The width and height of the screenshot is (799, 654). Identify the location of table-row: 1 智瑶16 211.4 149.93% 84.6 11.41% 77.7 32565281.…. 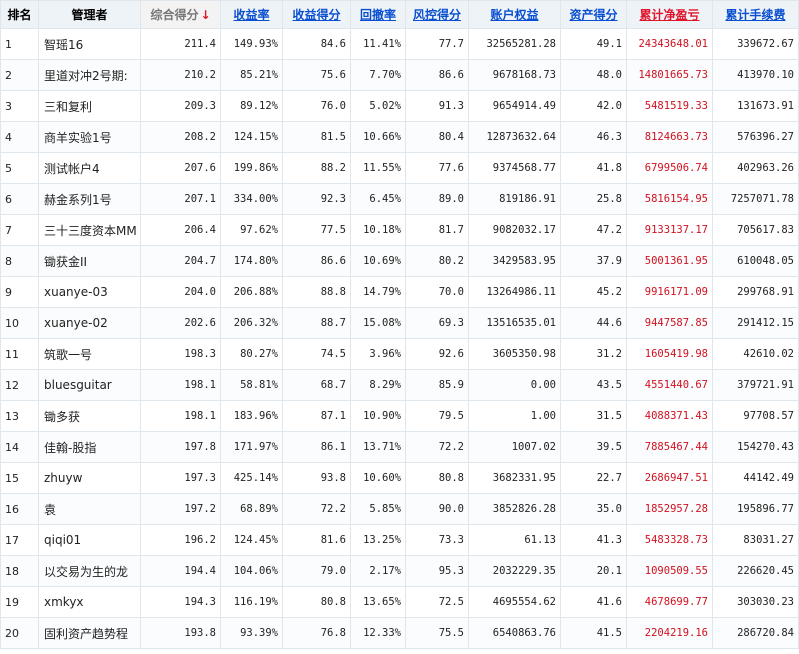
(399, 44).